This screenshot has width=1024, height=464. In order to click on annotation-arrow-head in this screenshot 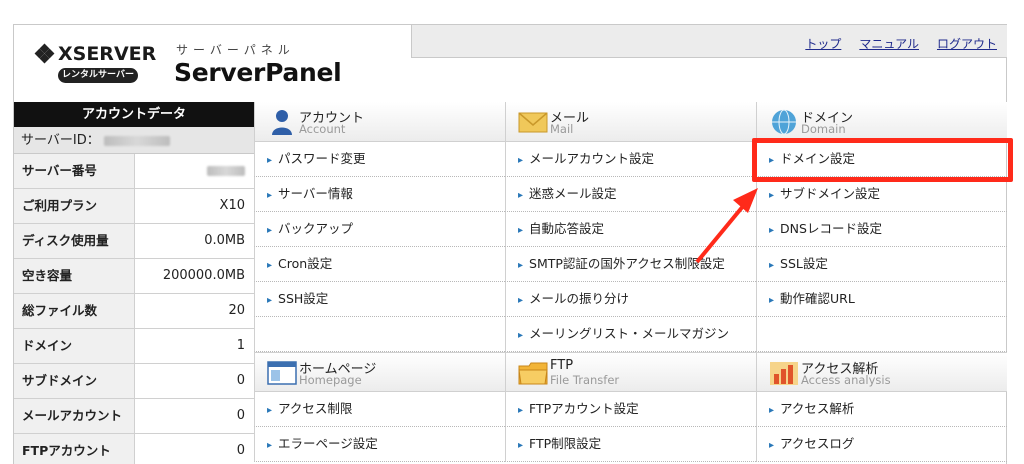, I will do `click(745, 200)`.